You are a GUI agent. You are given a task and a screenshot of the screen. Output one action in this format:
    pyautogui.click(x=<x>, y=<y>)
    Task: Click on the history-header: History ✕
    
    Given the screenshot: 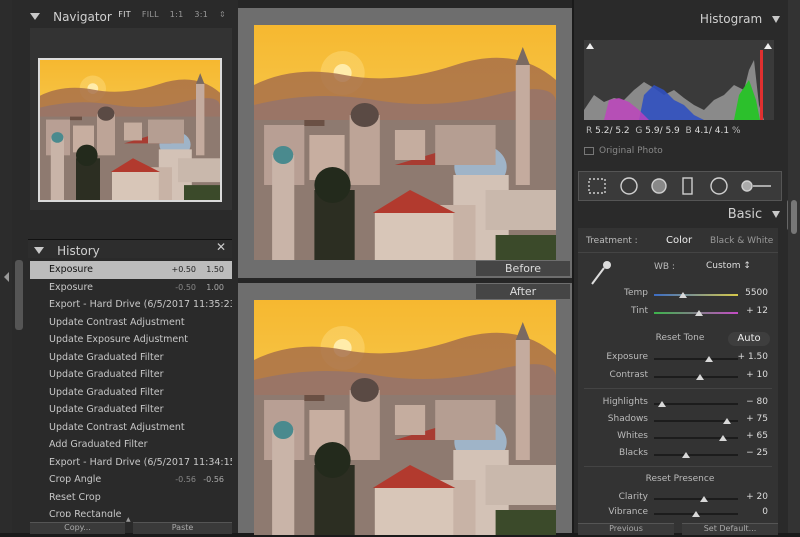 What is the action you would take?
    pyautogui.click(x=130, y=248)
    